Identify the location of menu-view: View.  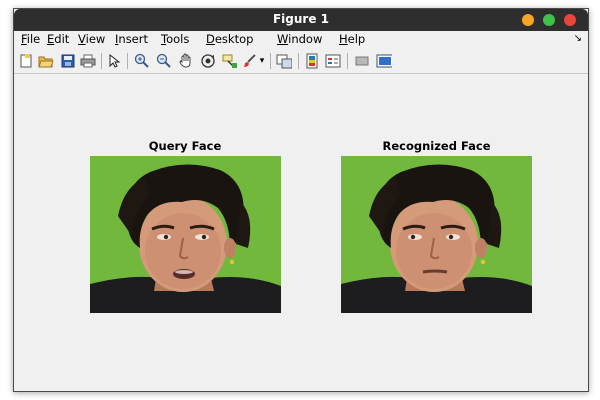
(91, 39).